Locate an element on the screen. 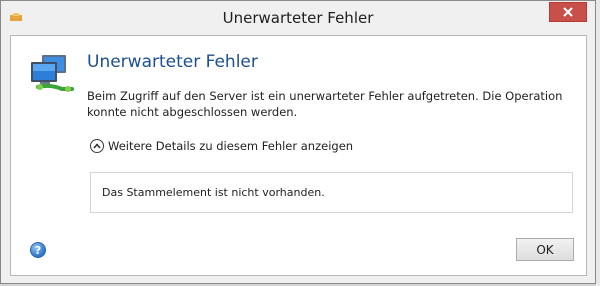 Image resolution: width=600 pixels, height=286 pixels. window-title: Unerwarteter Fehler is located at coordinates (298, 18).